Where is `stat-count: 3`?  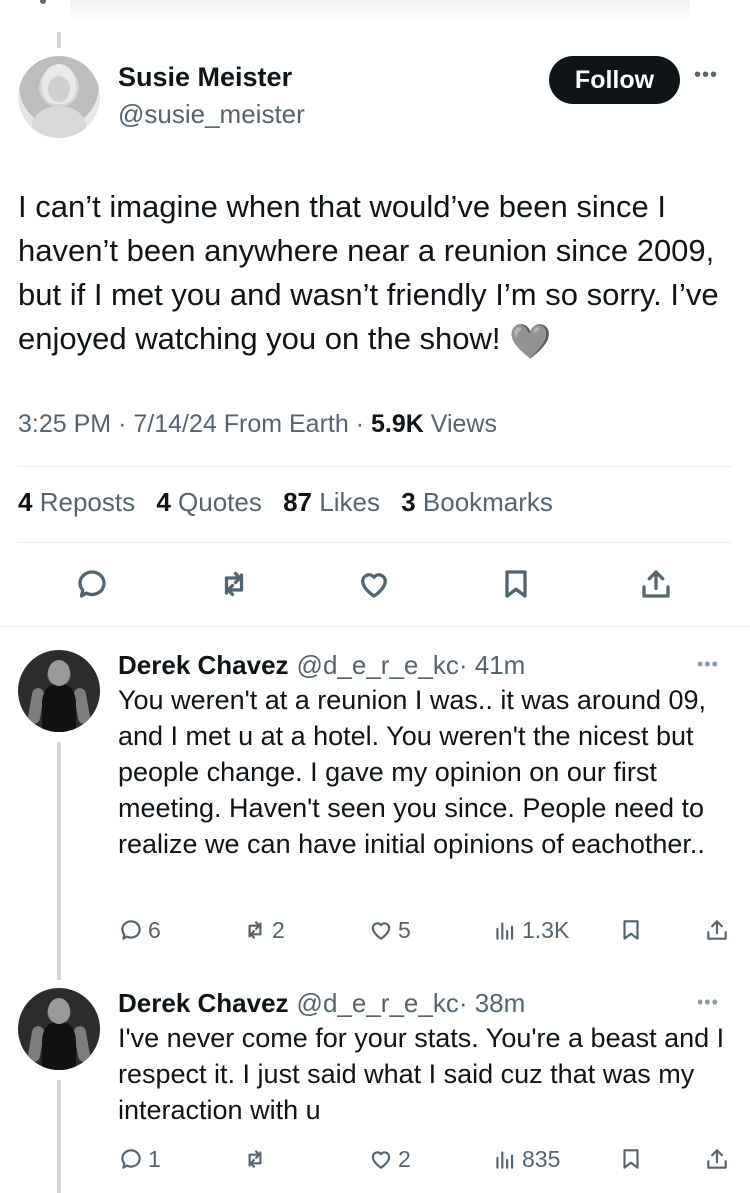 stat-count: 3 is located at coordinates (408, 502).